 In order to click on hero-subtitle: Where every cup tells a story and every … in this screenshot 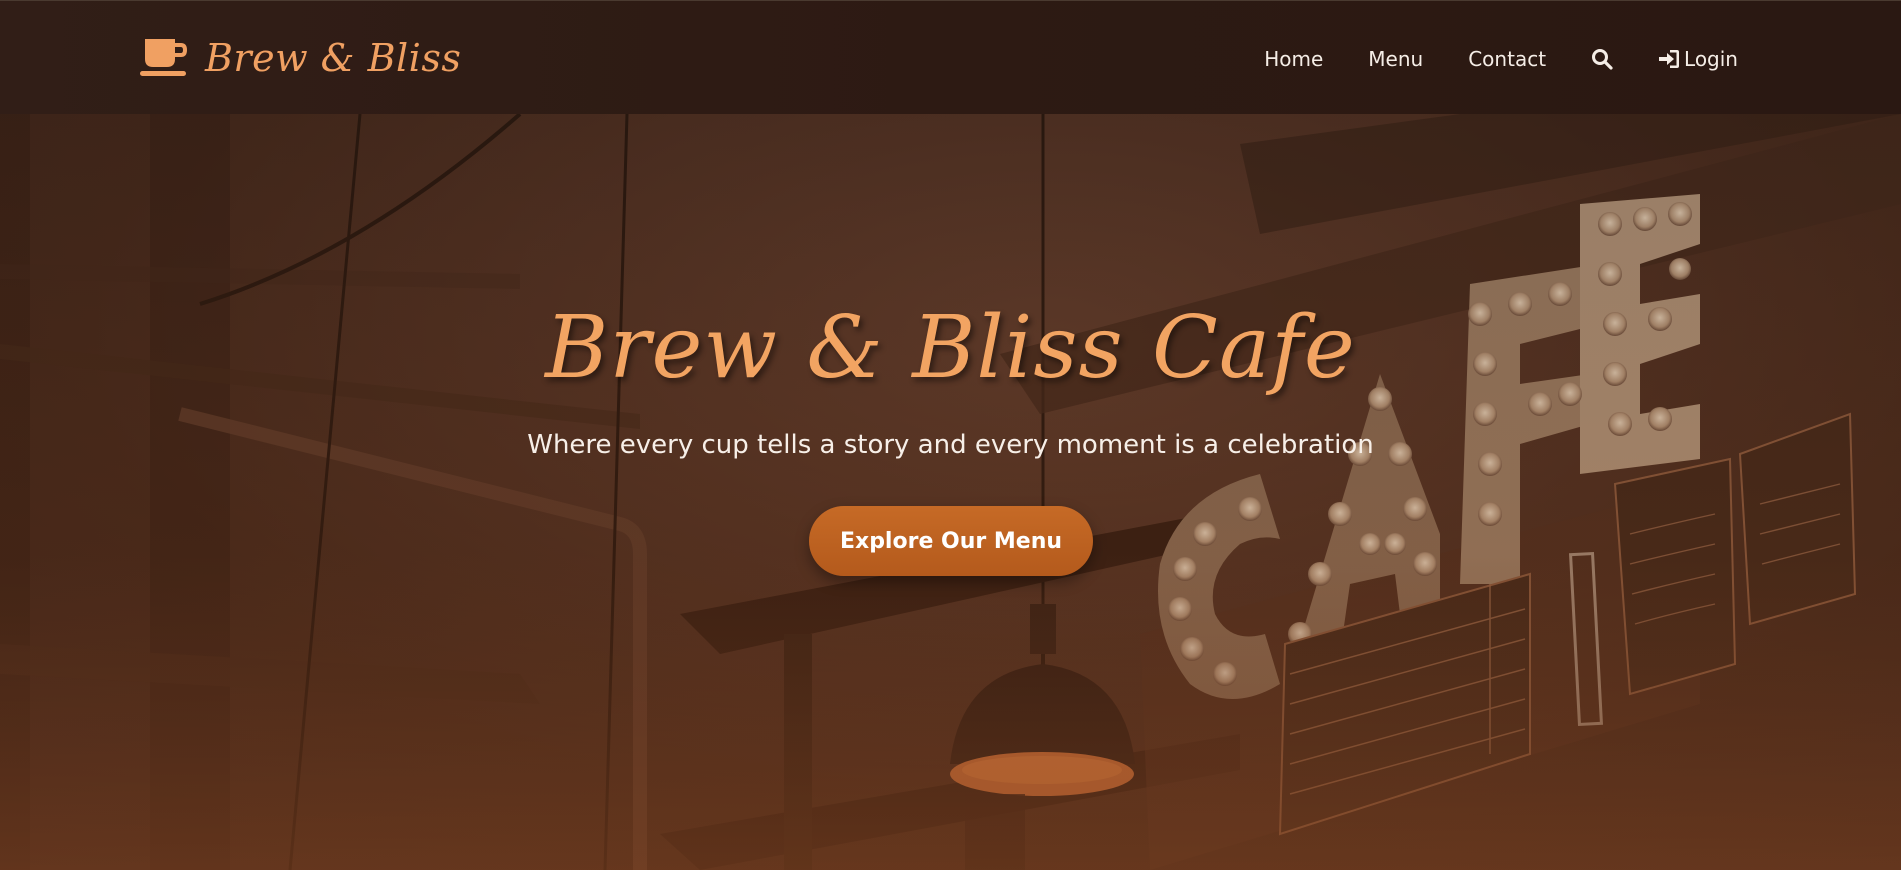, I will do `click(950, 445)`.